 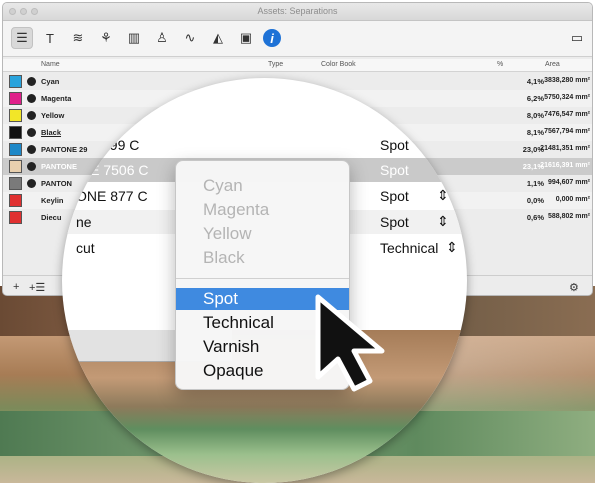 What do you see at coordinates (275, 64) in the screenshot?
I see `column-type: Type` at bounding box center [275, 64].